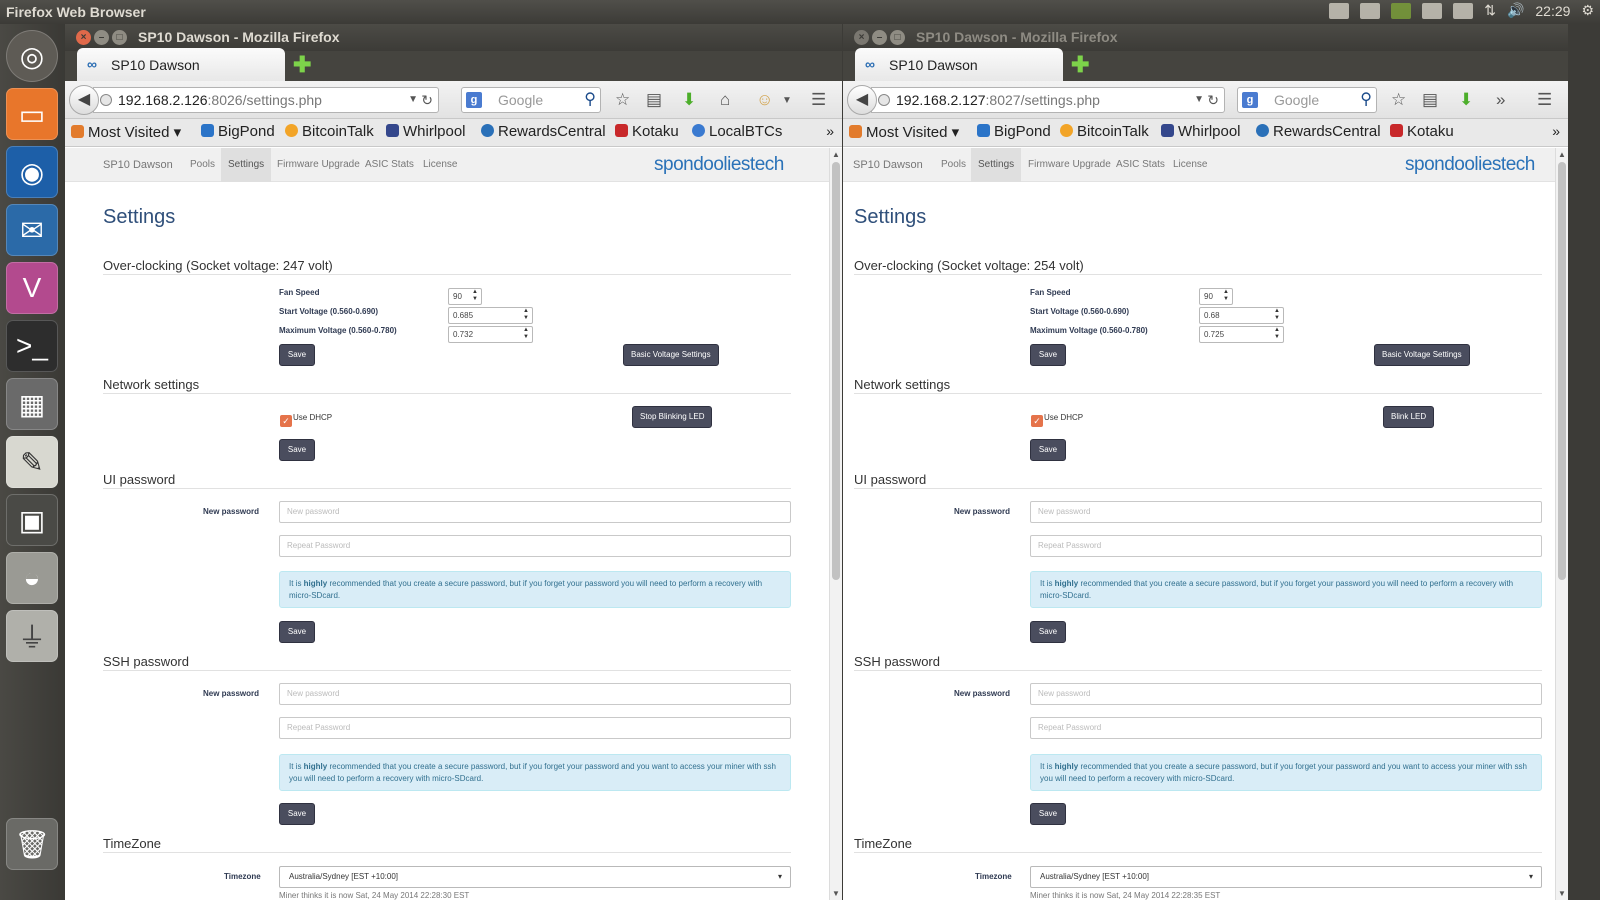  Describe the element at coordinates (1286, 728) in the screenshot. I see `ssh-repeat-password-input: Repeat Password` at that location.